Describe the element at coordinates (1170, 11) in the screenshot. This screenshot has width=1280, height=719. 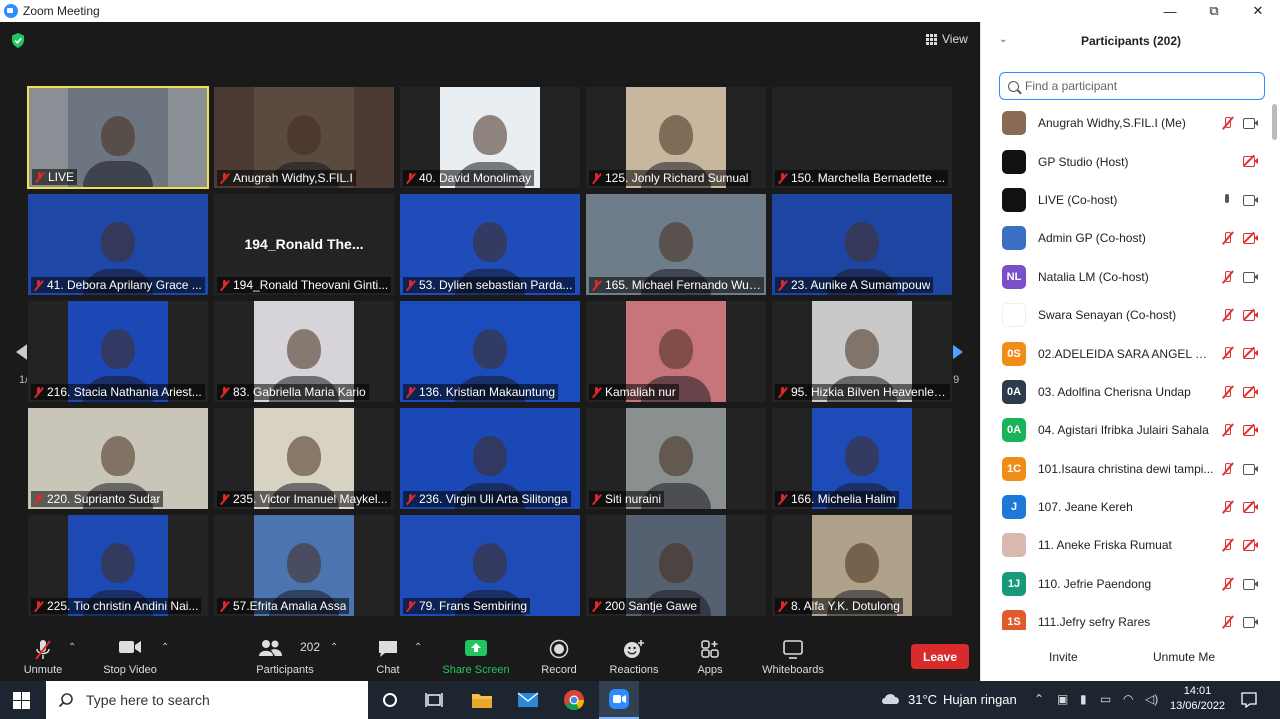
I see `minimize-button: —` at that location.